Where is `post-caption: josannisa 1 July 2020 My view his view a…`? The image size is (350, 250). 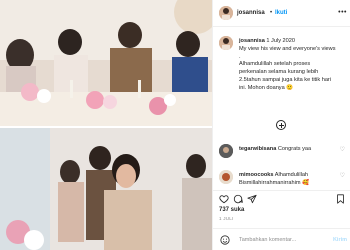
post-caption: josannisa 1 July 2020 My view his view a… is located at coordinates (293, 65).